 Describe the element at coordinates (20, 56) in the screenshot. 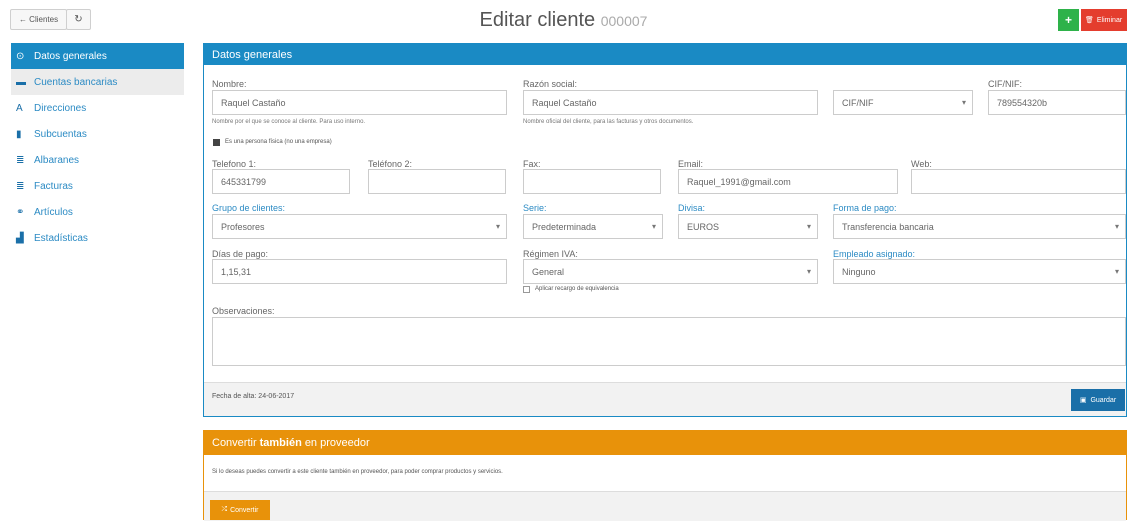

I see `circle-icon: ⊙` at that location.